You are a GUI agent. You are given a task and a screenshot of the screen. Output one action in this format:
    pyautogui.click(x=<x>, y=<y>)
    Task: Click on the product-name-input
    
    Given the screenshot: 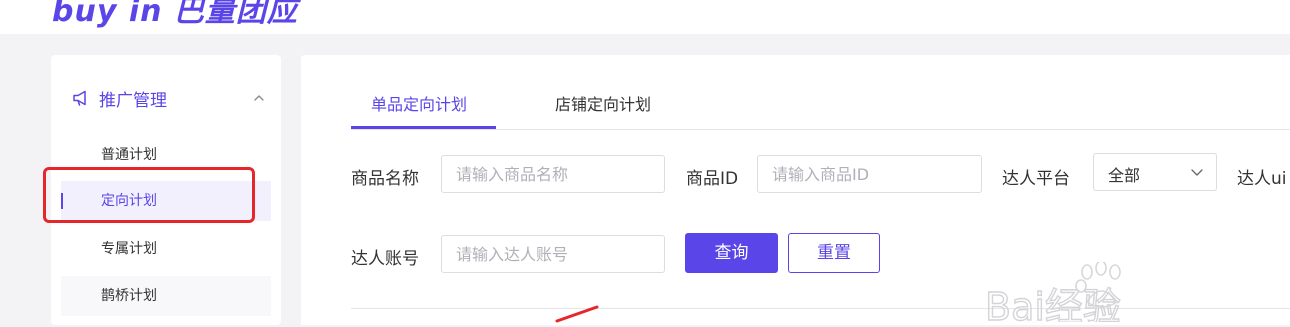 What is the action you would take?
    pyautogui.click(x=553, y=174)
    